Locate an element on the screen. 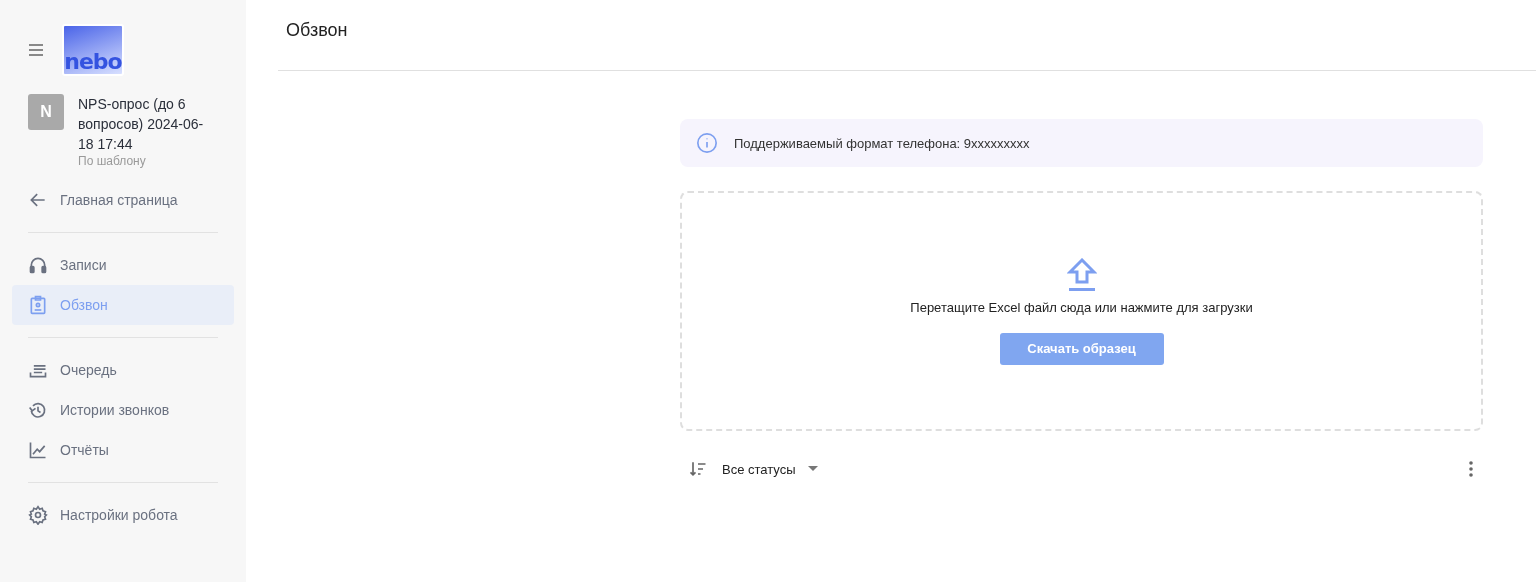 This screenshot has width=1536, height=582. headphones-icon is located at coordinates (38, 265).